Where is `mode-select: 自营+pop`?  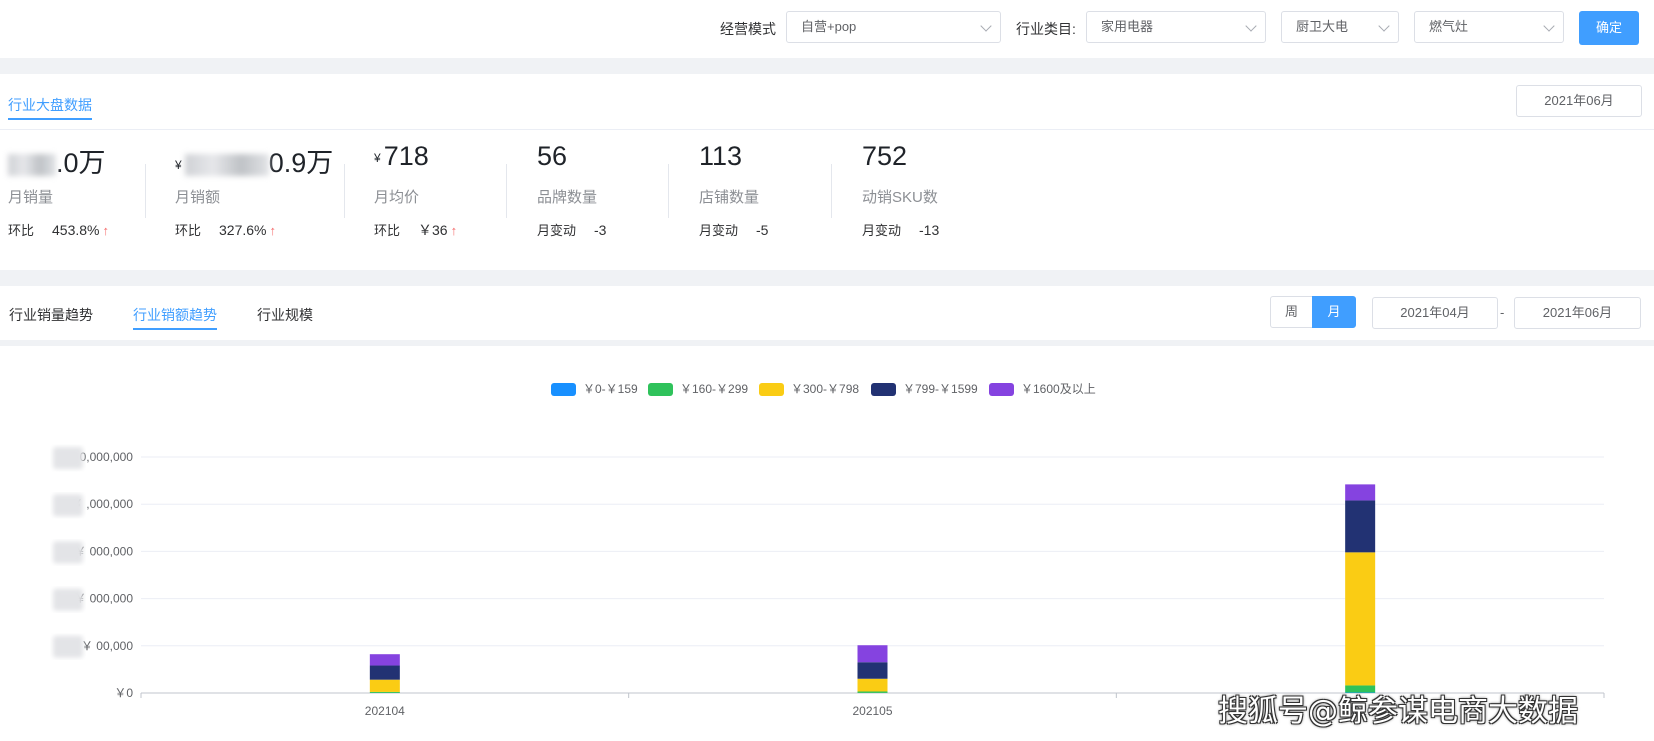 mode-select: 自营+pop is located at coordinates (893, 27).